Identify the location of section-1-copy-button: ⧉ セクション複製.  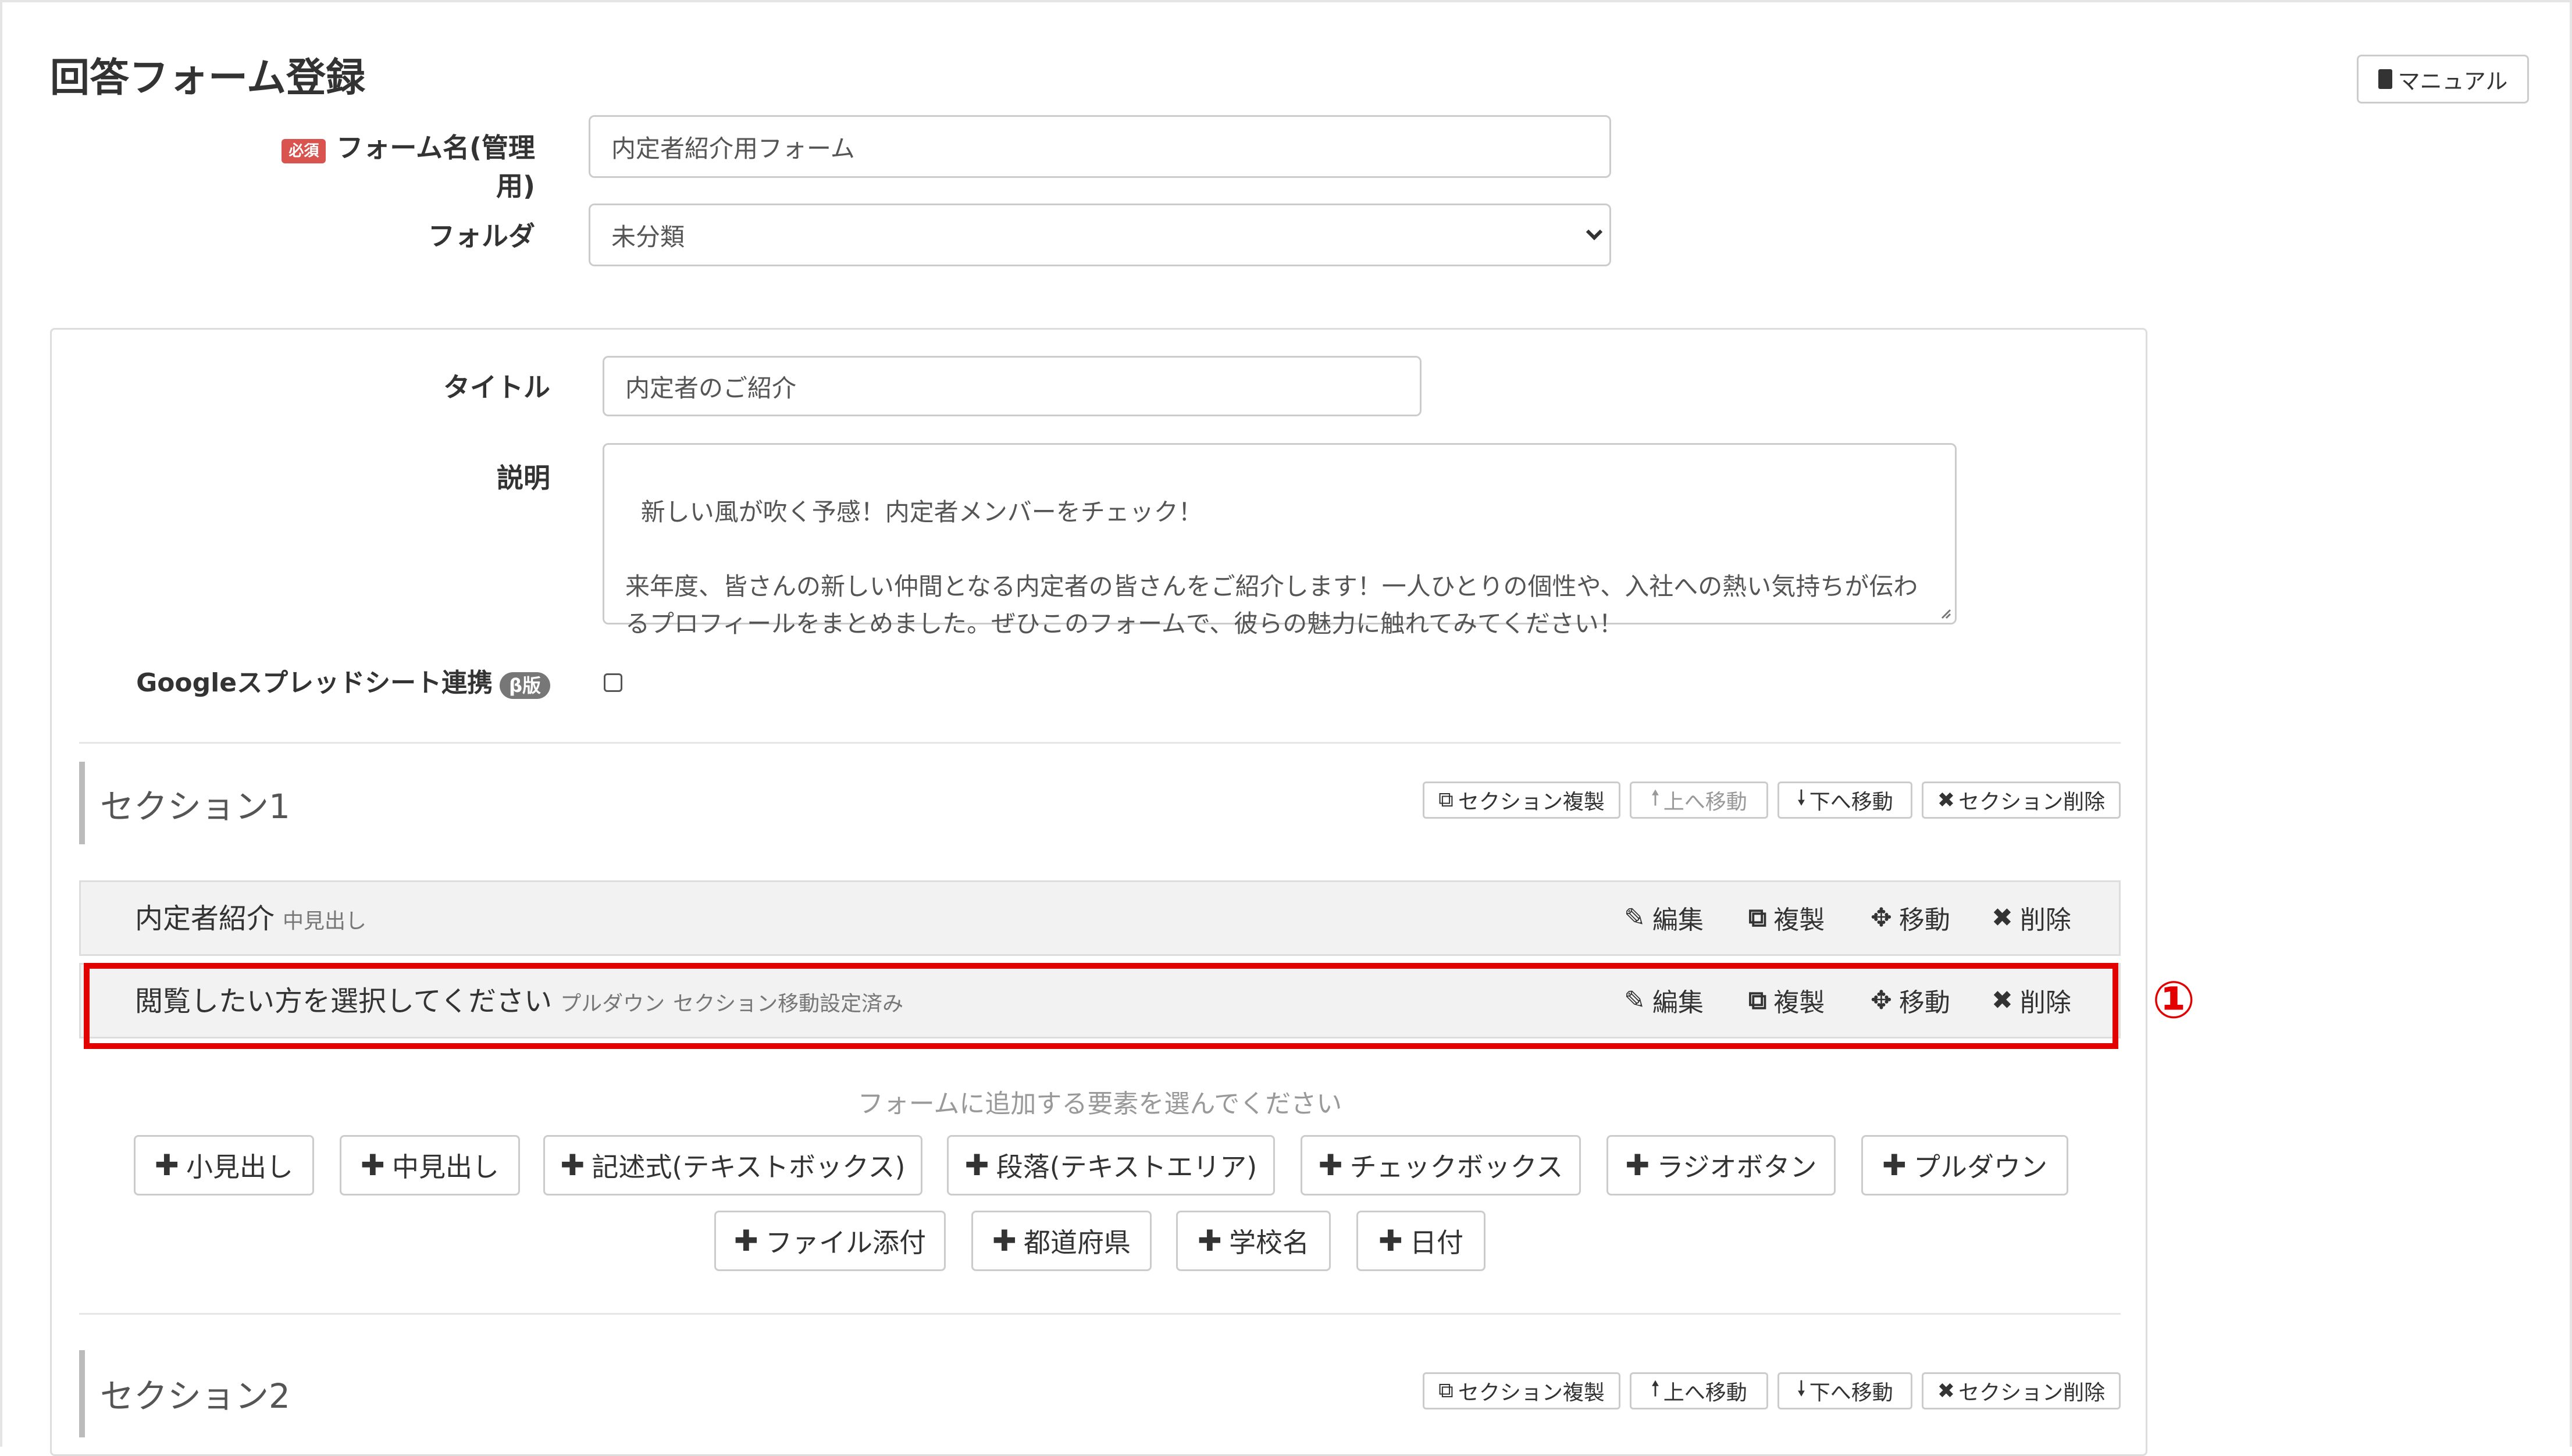
(1521, 800).